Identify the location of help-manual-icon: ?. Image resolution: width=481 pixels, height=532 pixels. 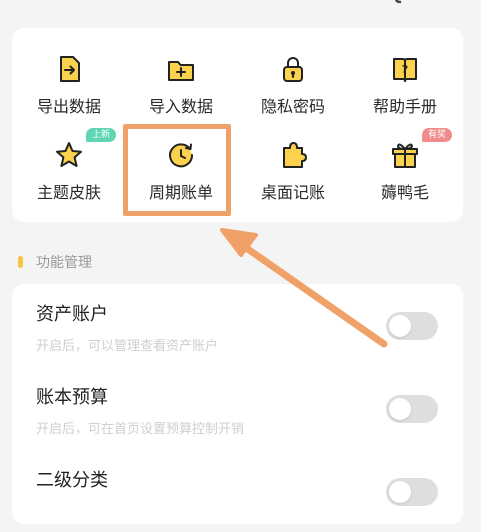
(405, 70).